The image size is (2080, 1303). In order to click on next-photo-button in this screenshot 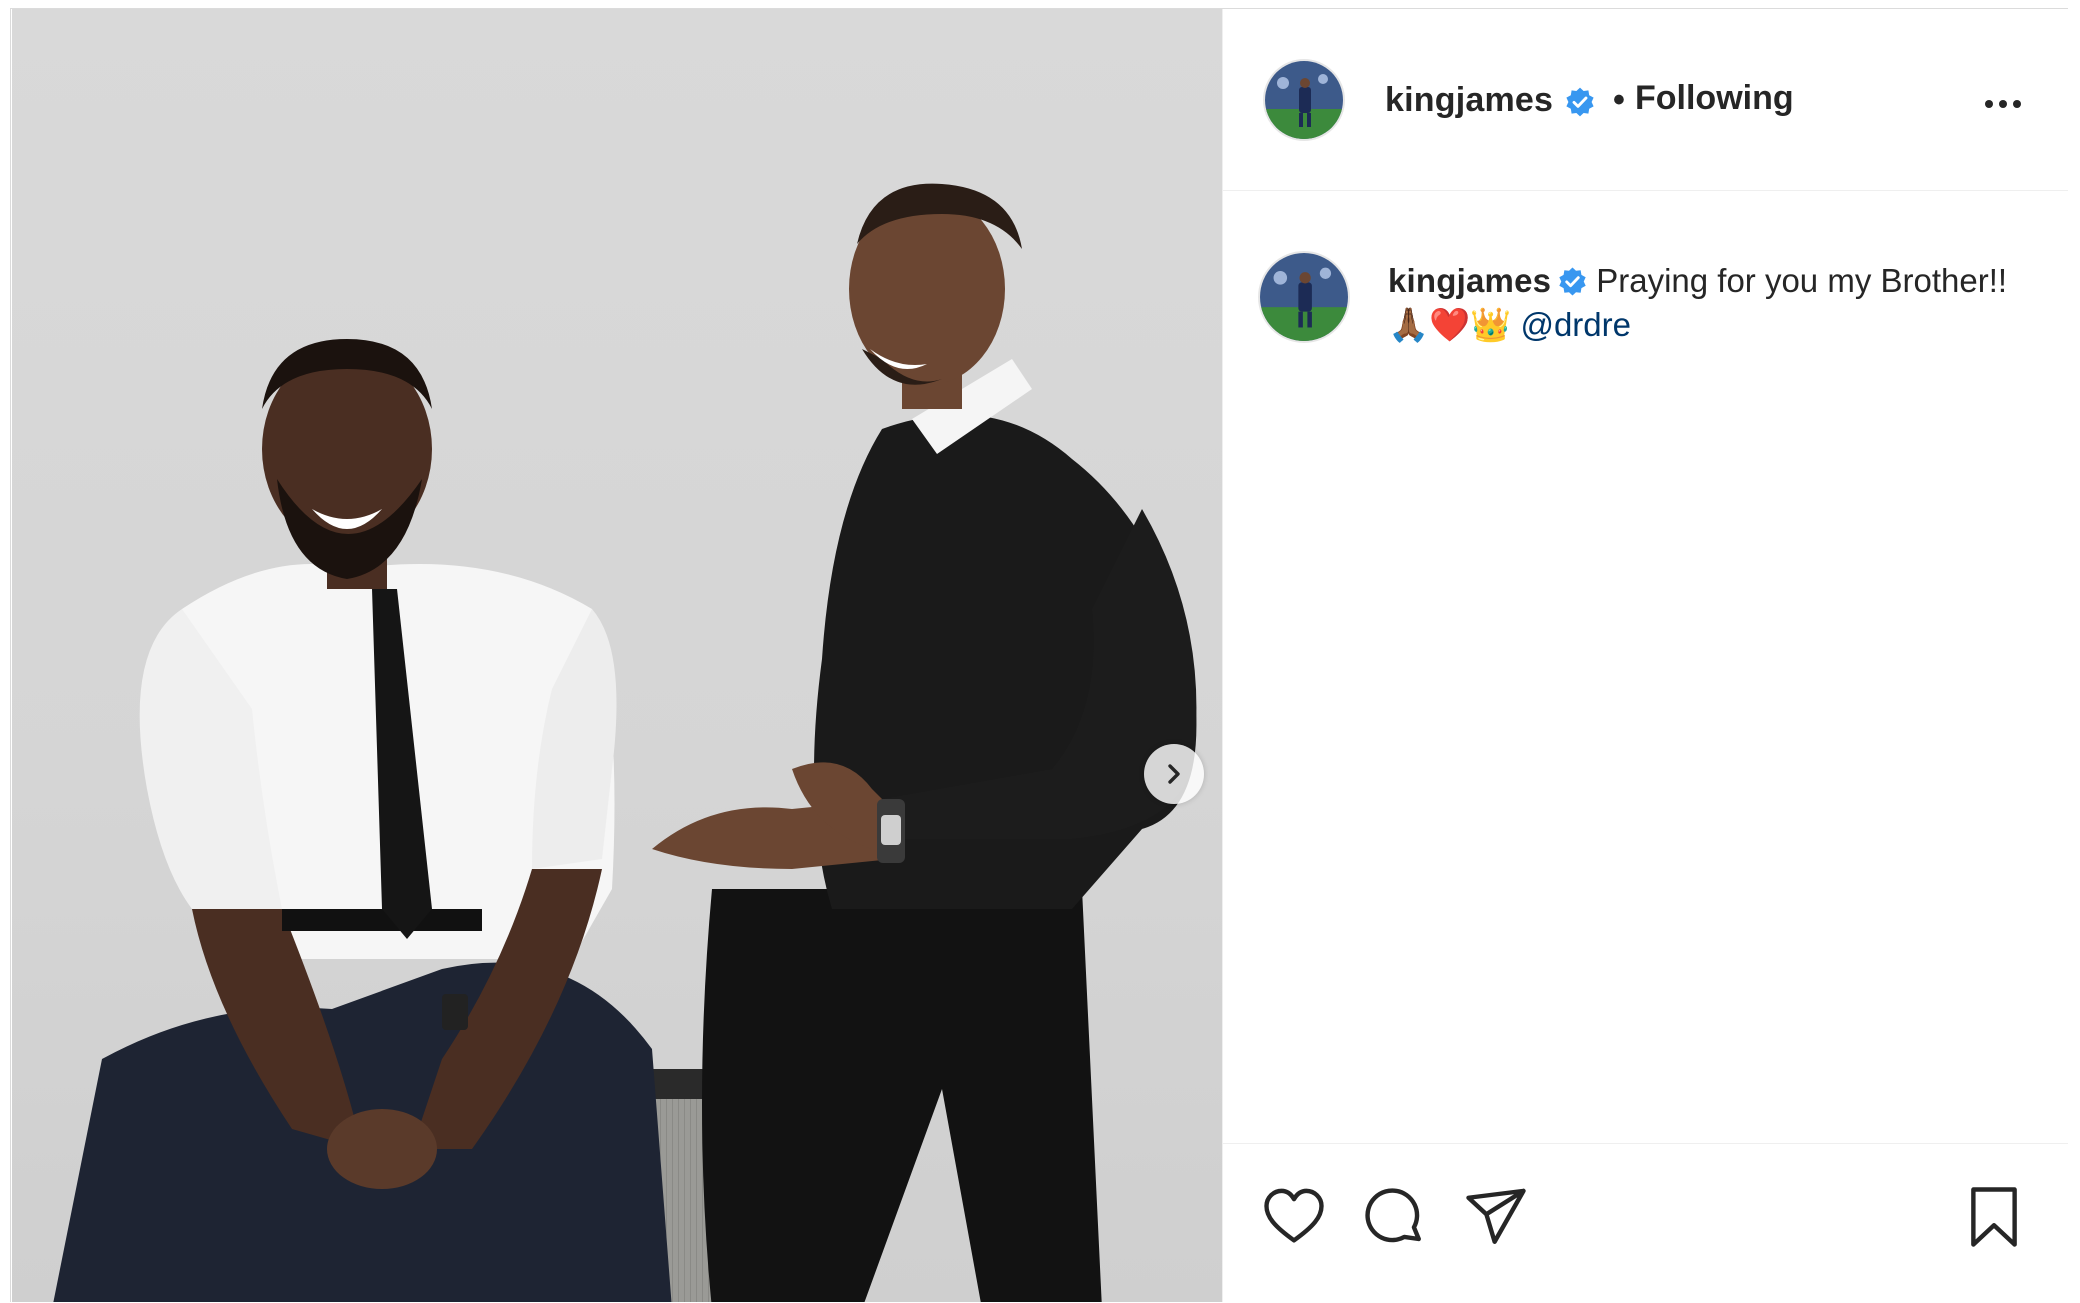, I will do `click(1174, 774)`.